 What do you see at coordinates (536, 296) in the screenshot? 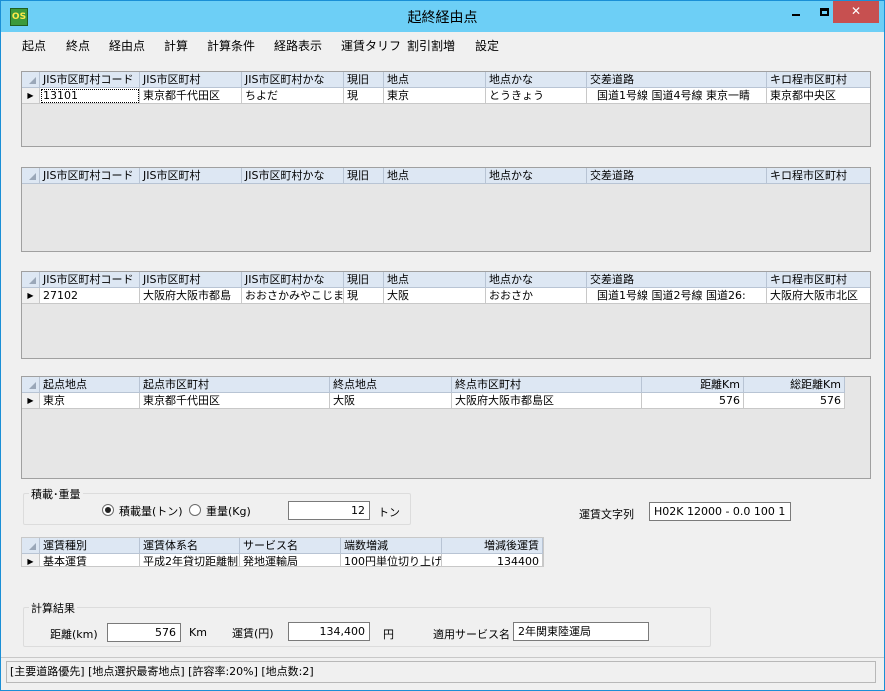
I see `cell-point-kana: おおさか` at bounding box center [536, 296].